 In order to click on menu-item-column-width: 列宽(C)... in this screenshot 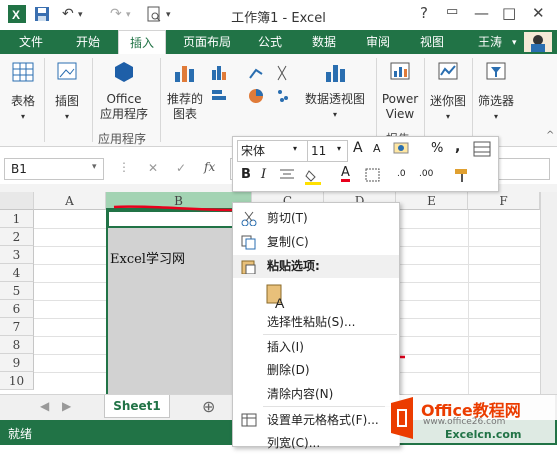, I will do `click(316, 443)`.